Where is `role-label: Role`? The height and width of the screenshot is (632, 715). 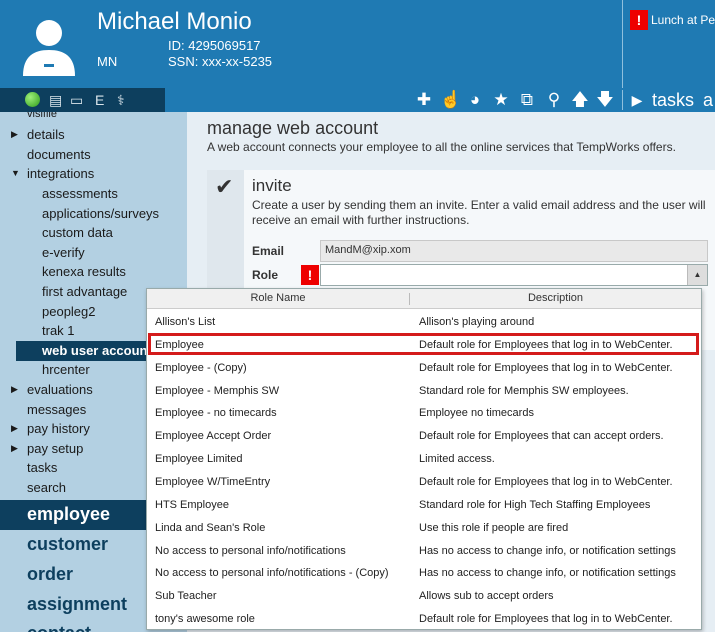
role-label: Role is located at coordinates (265, 275).